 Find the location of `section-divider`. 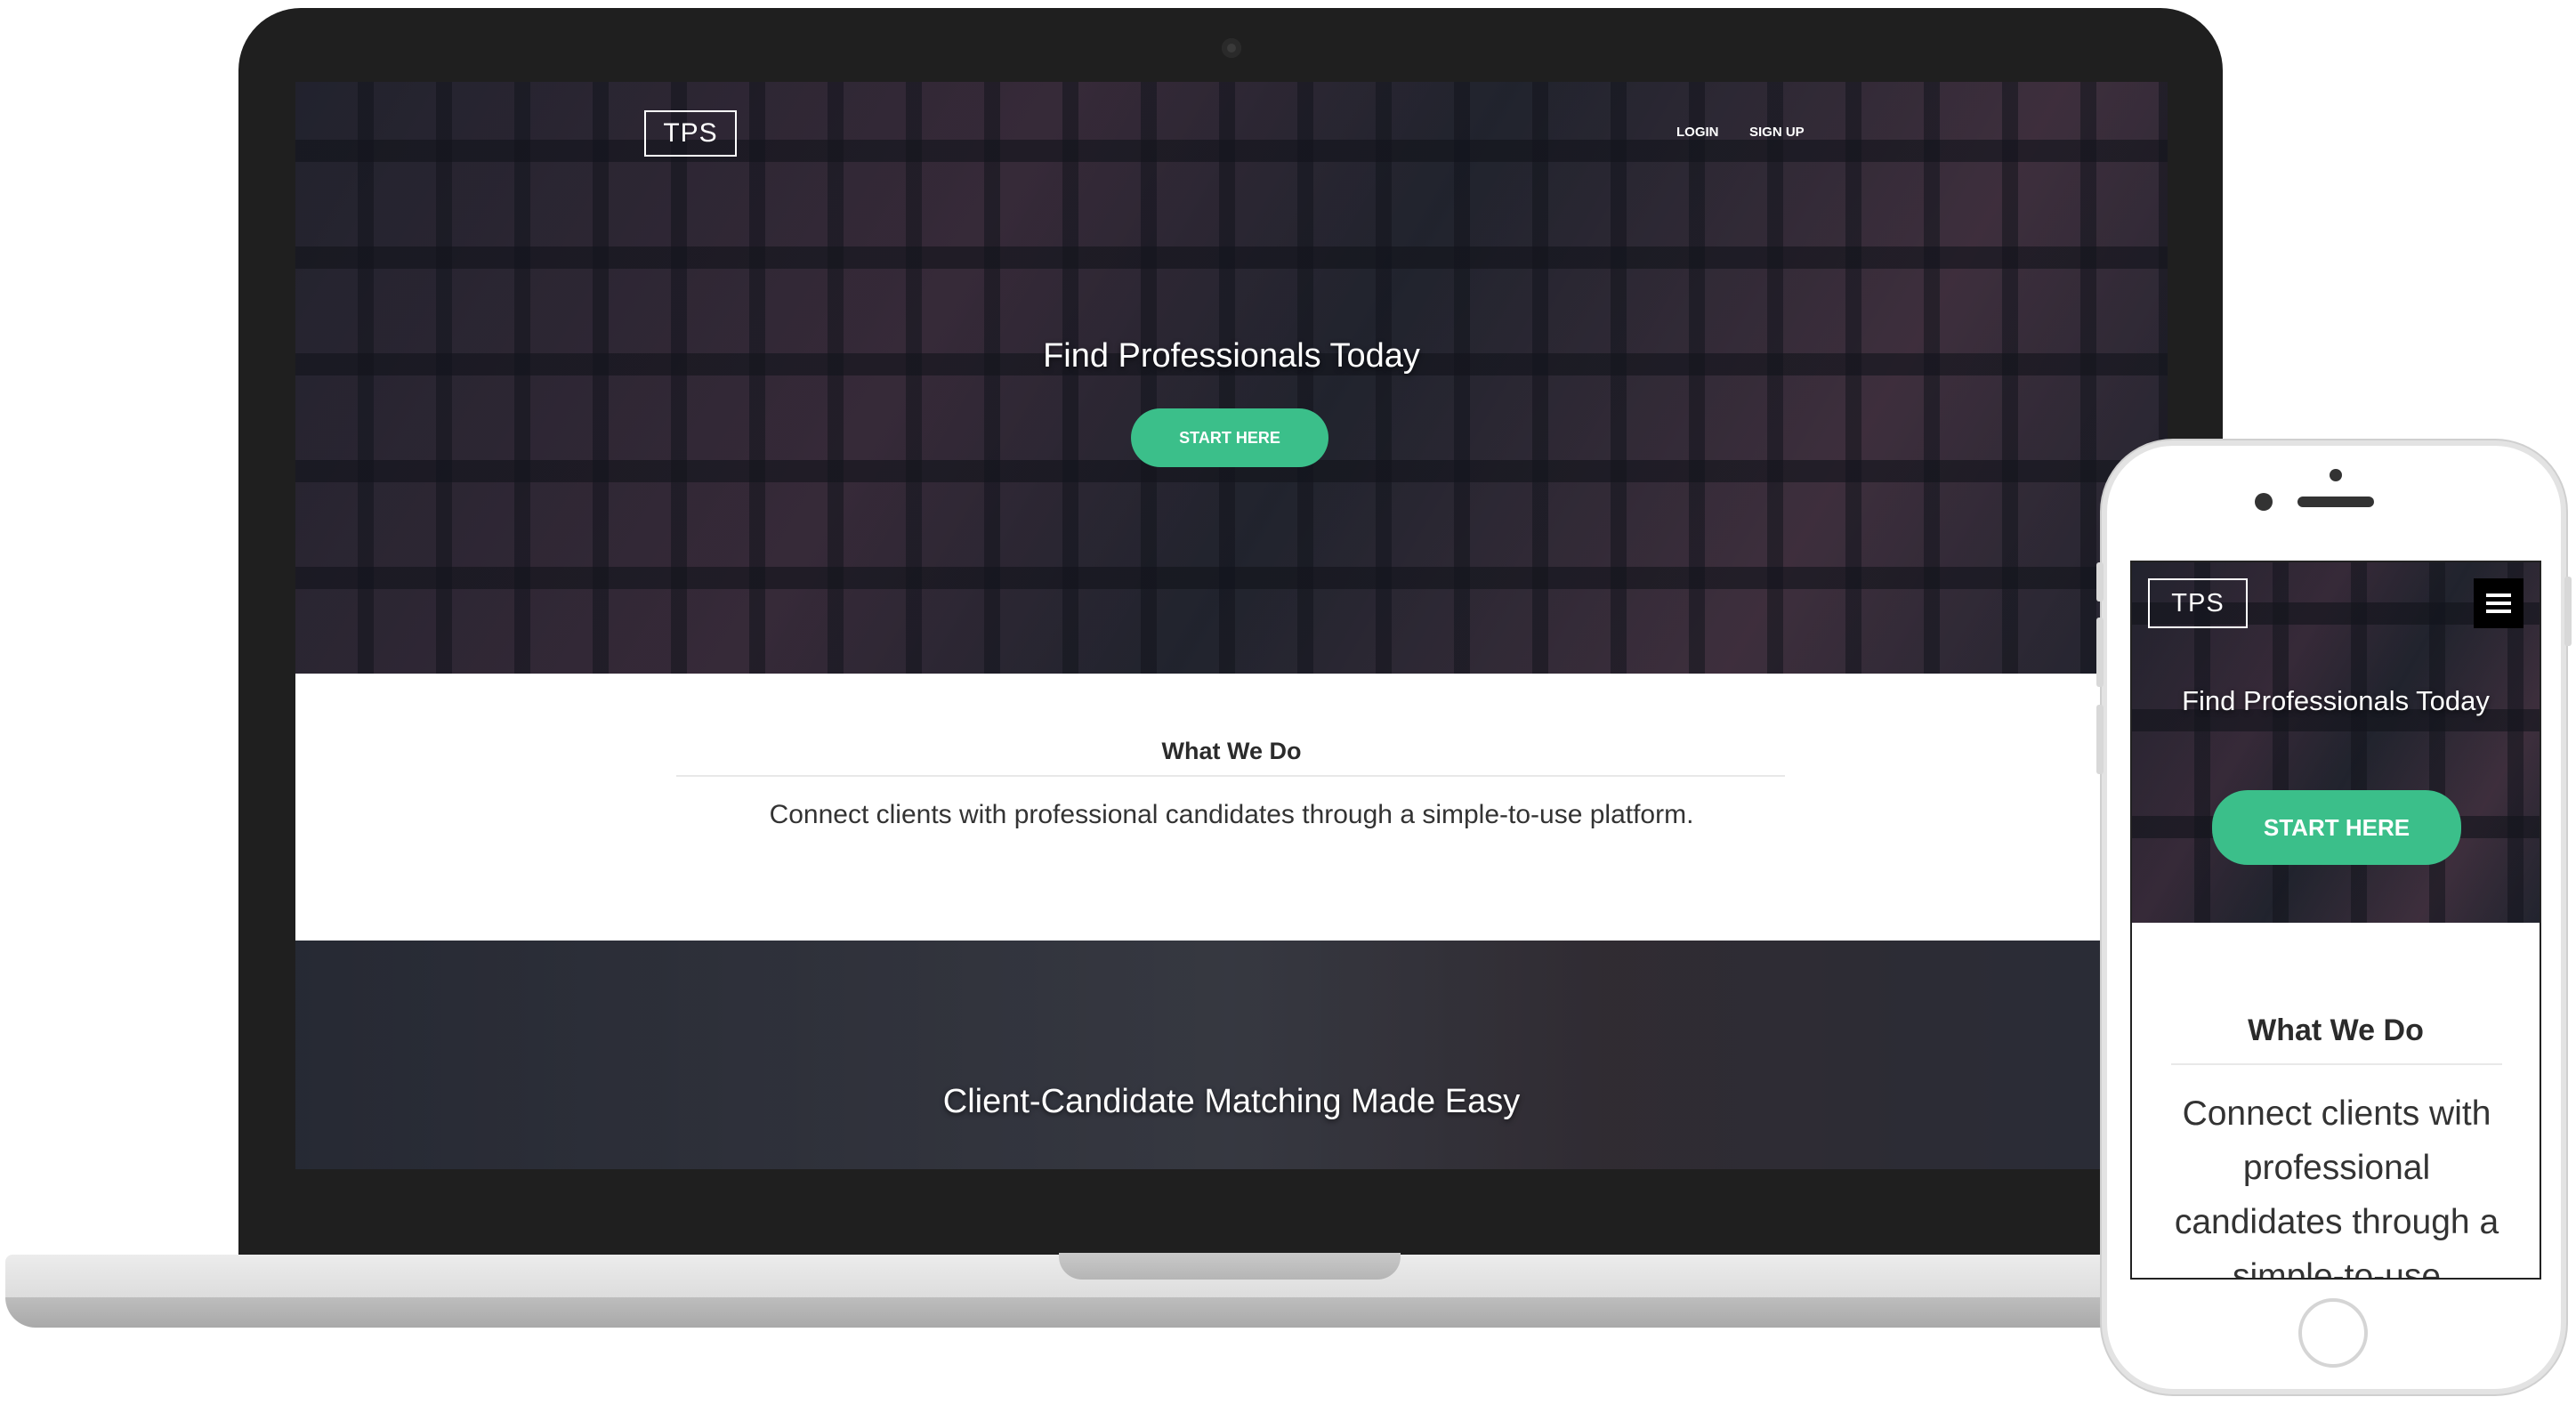

section-divider is located at coordinates (1230, 776).